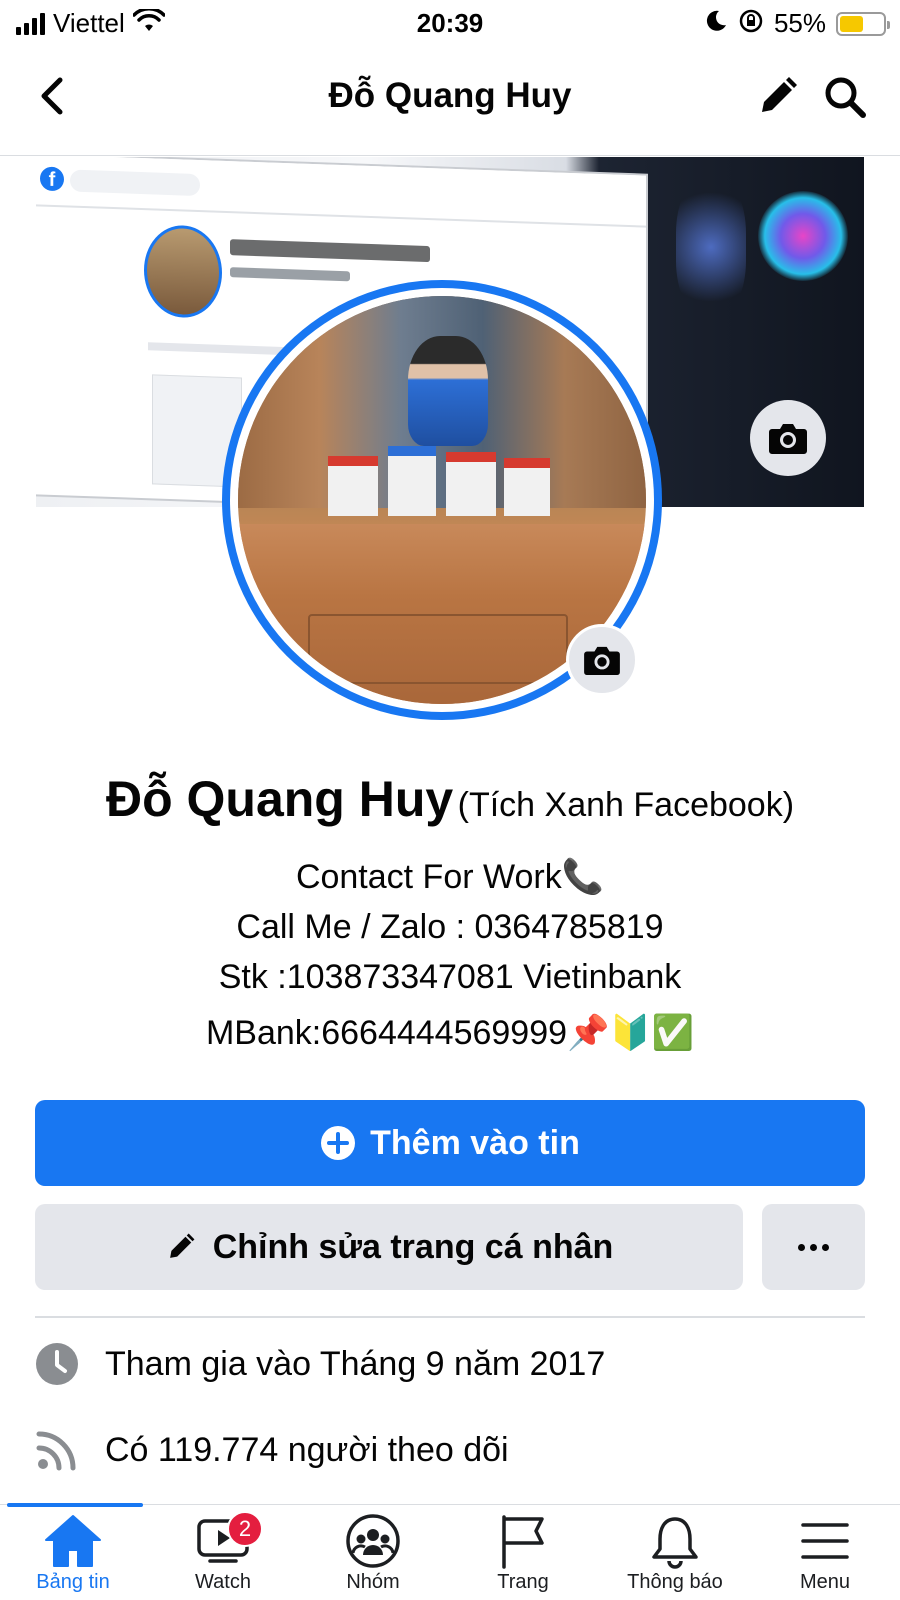 The image size is (900, 1600). I want to click on groups-icon, so click(373, 1541).